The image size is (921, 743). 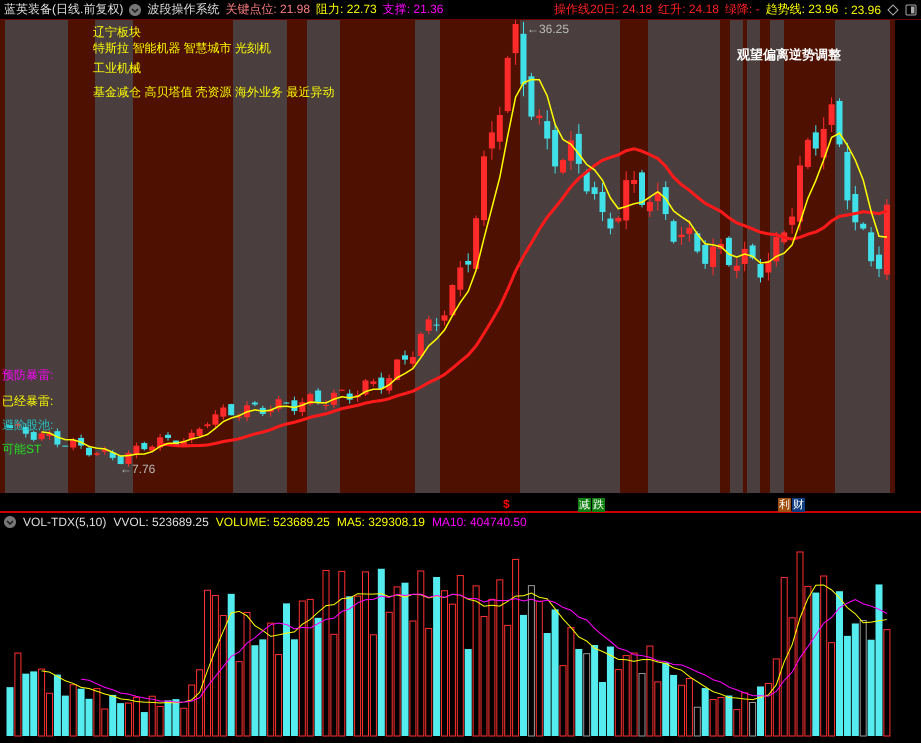 I want to click on indicator-reading: : 23.96, so click(x=862, y=9).